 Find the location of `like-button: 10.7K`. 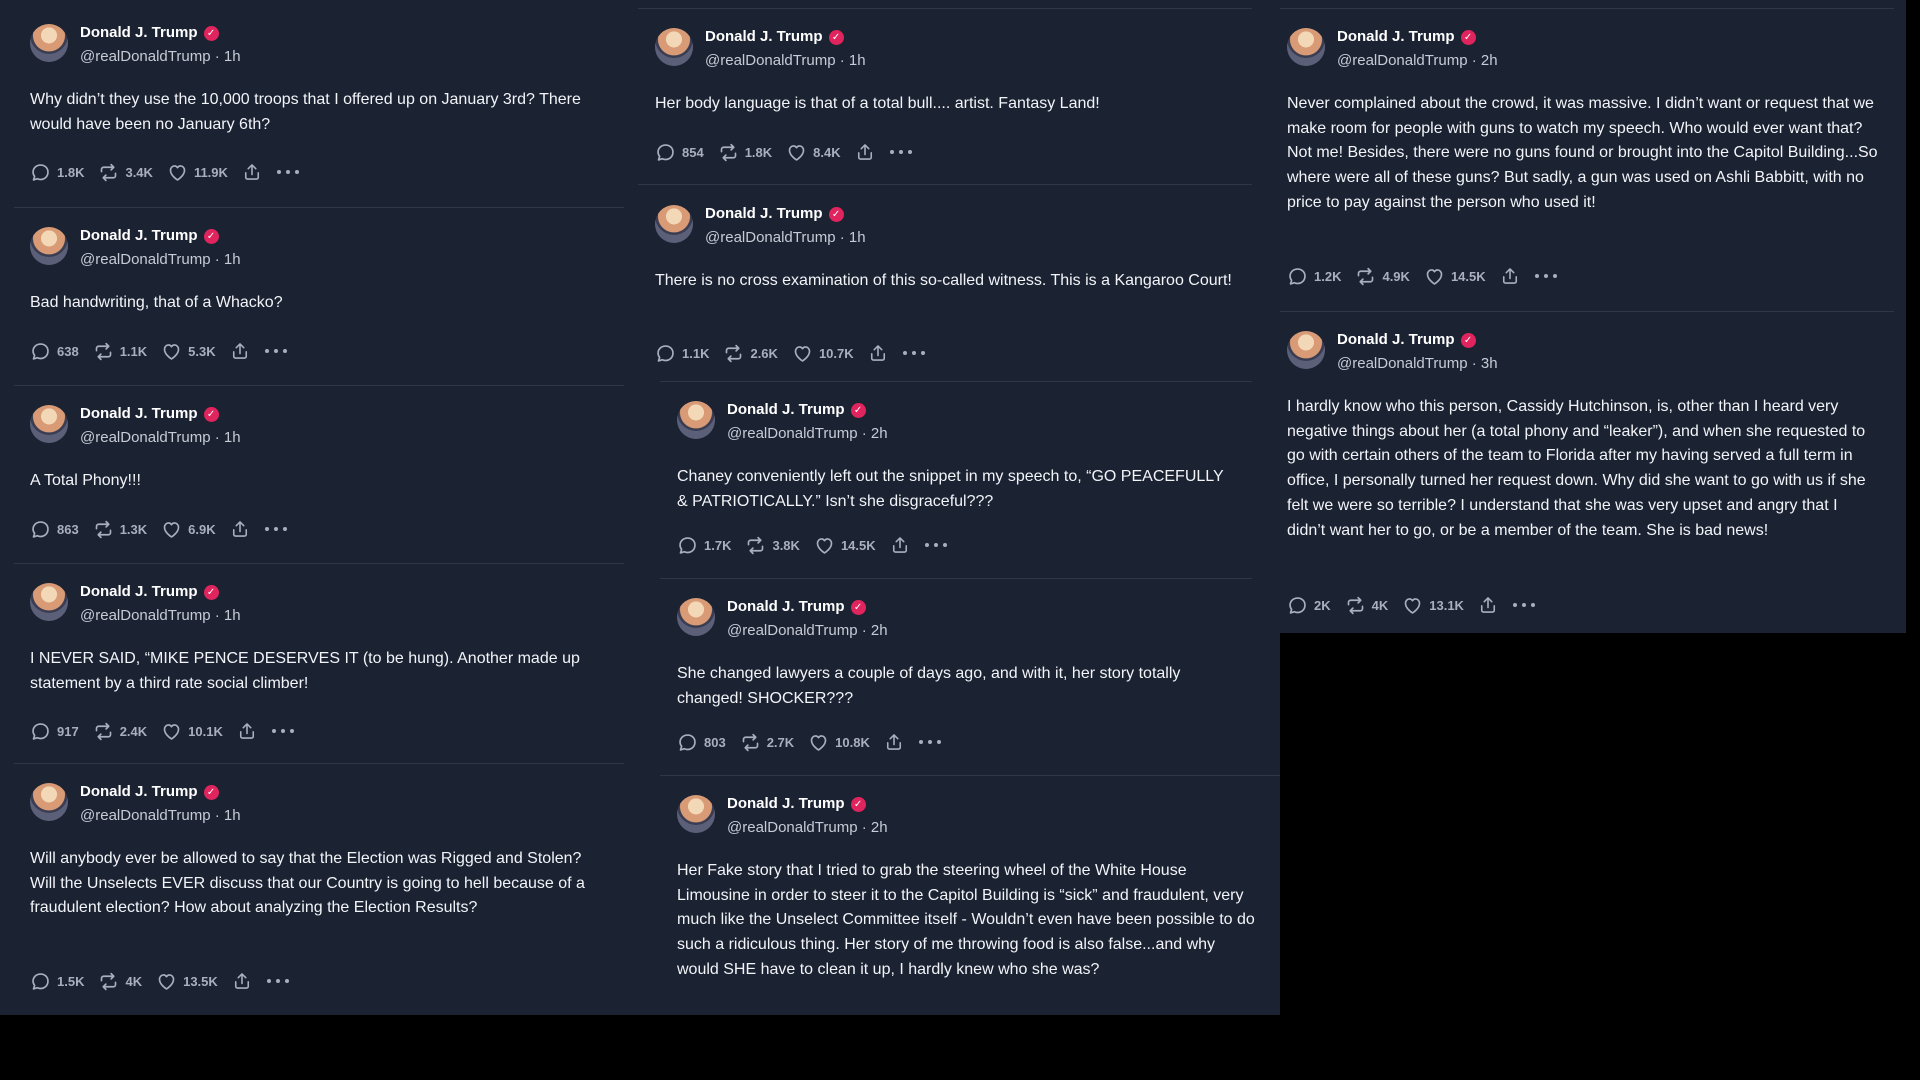

like-button: 10.7K is located at coordinates (823, 353).